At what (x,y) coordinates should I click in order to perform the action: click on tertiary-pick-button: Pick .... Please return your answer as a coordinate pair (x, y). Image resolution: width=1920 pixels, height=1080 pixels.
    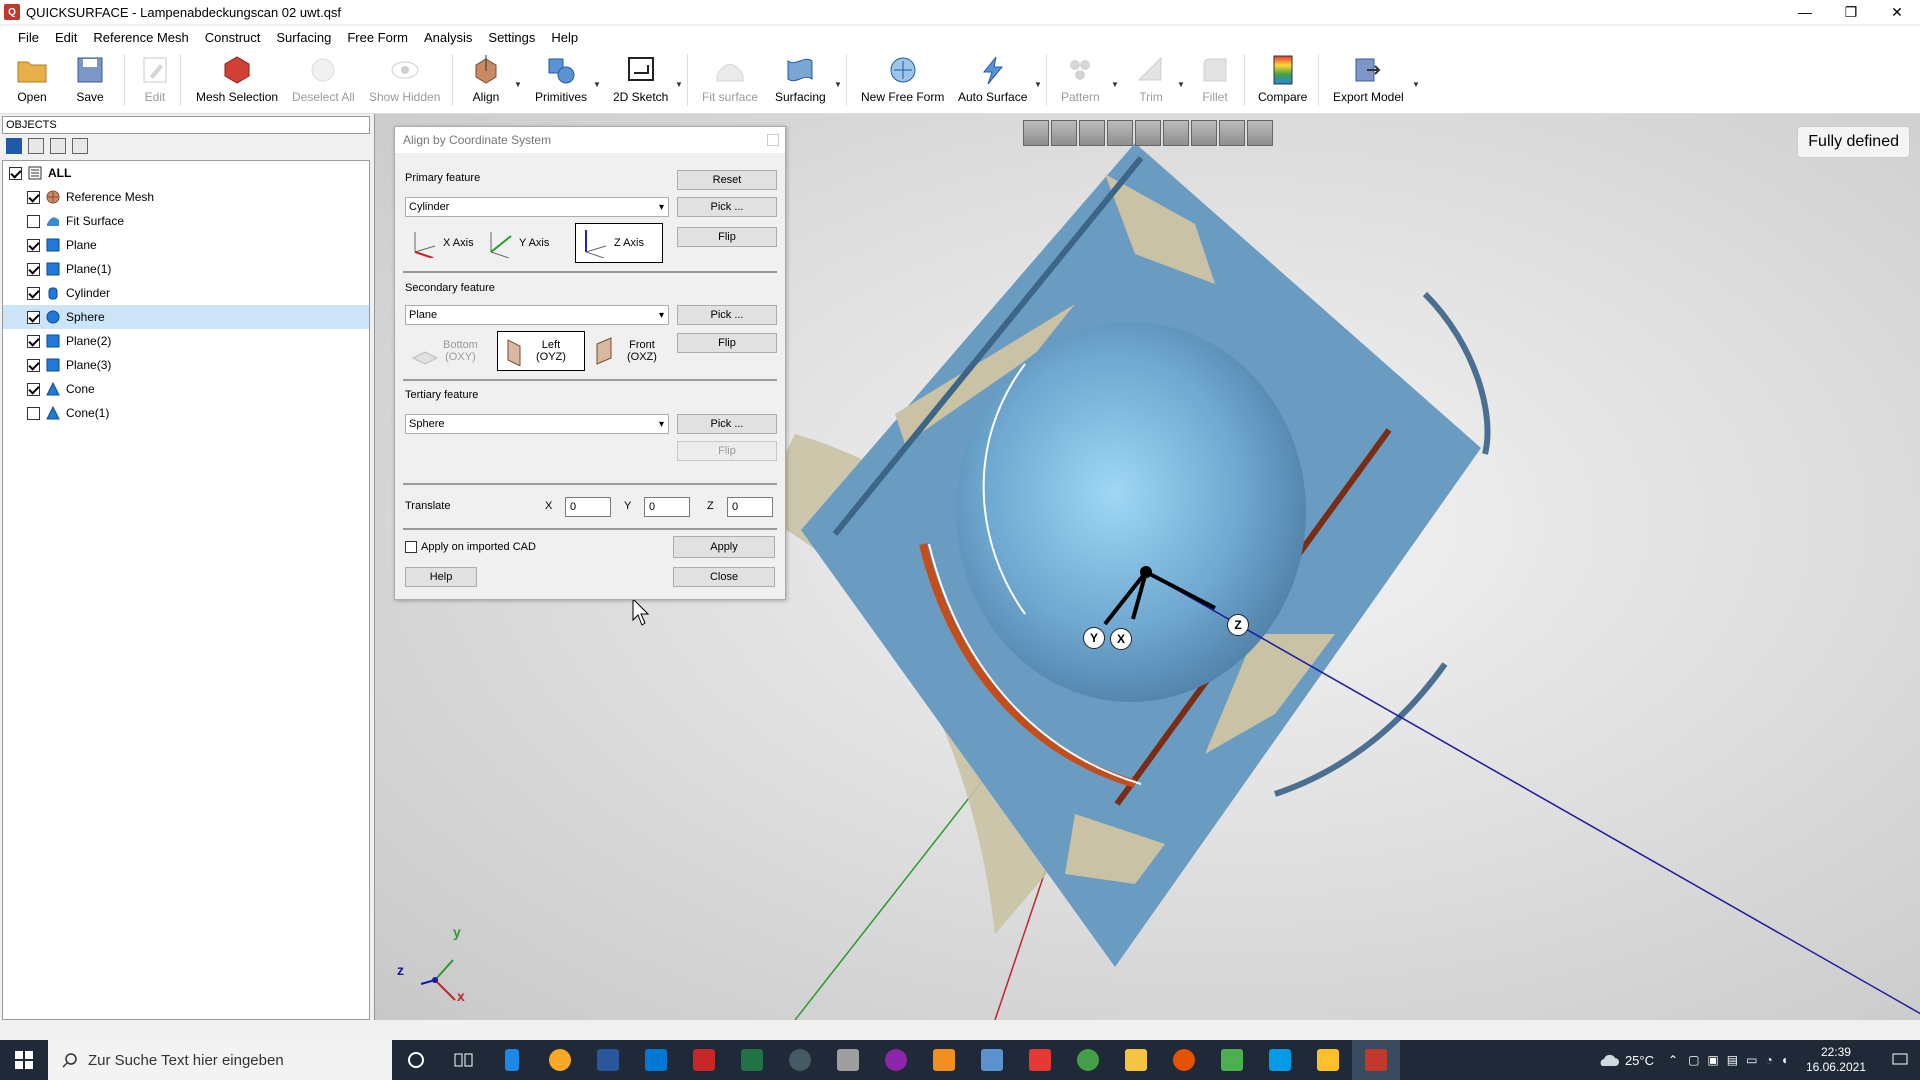
    Looking at the image, I should click on (727, 424).